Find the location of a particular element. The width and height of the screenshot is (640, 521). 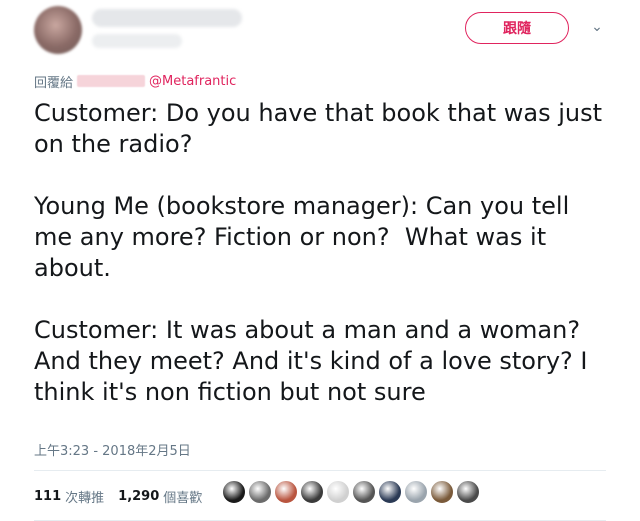

retweets-stat: 111 次轉推 is located at coordinates (69, 496).